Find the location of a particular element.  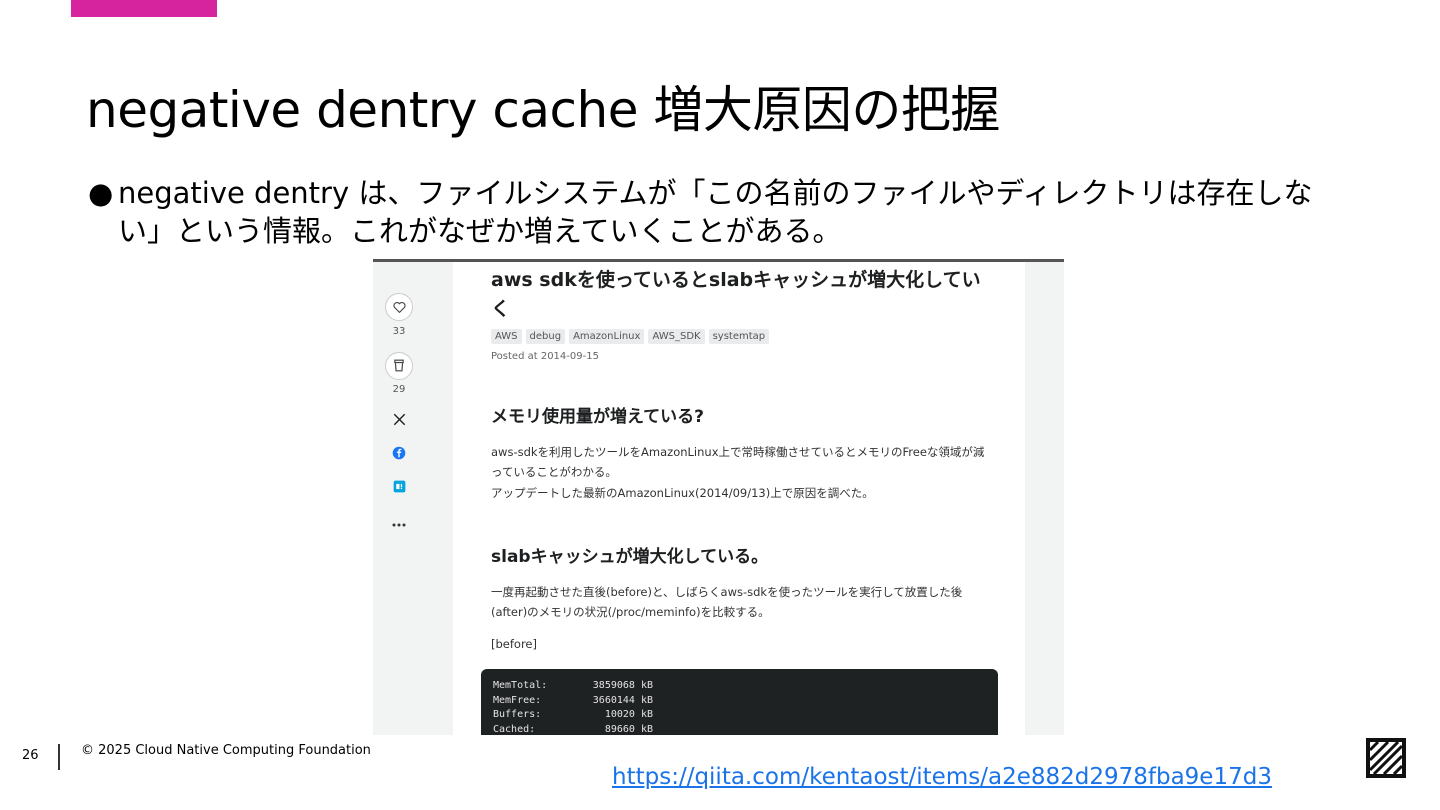

article-title: aws sdkを使っているとslabキャッシュが増大化していく is located at coordinates (736, 294).